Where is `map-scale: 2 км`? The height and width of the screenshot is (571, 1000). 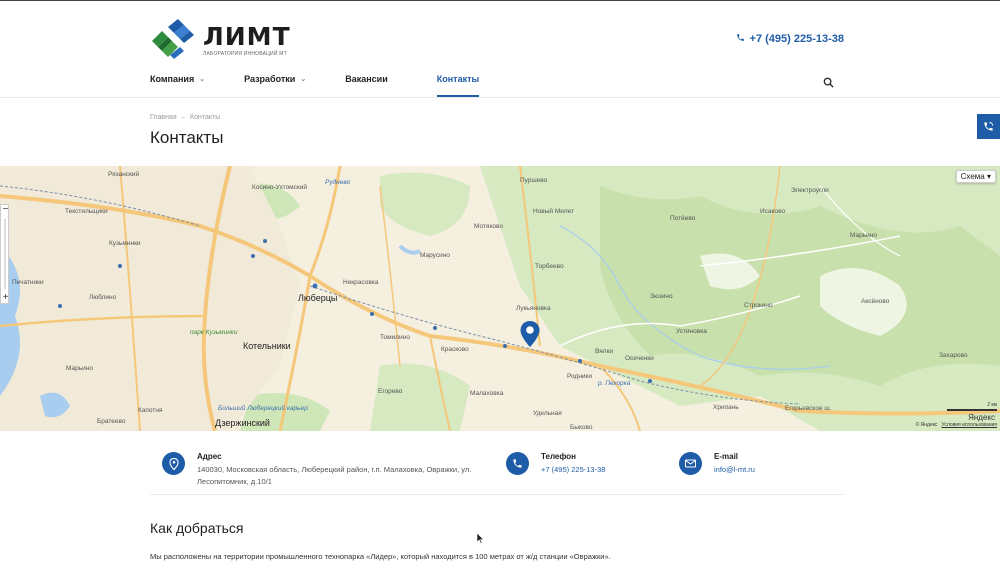
map-scale: 2 км is located at coordinates (972, 406).